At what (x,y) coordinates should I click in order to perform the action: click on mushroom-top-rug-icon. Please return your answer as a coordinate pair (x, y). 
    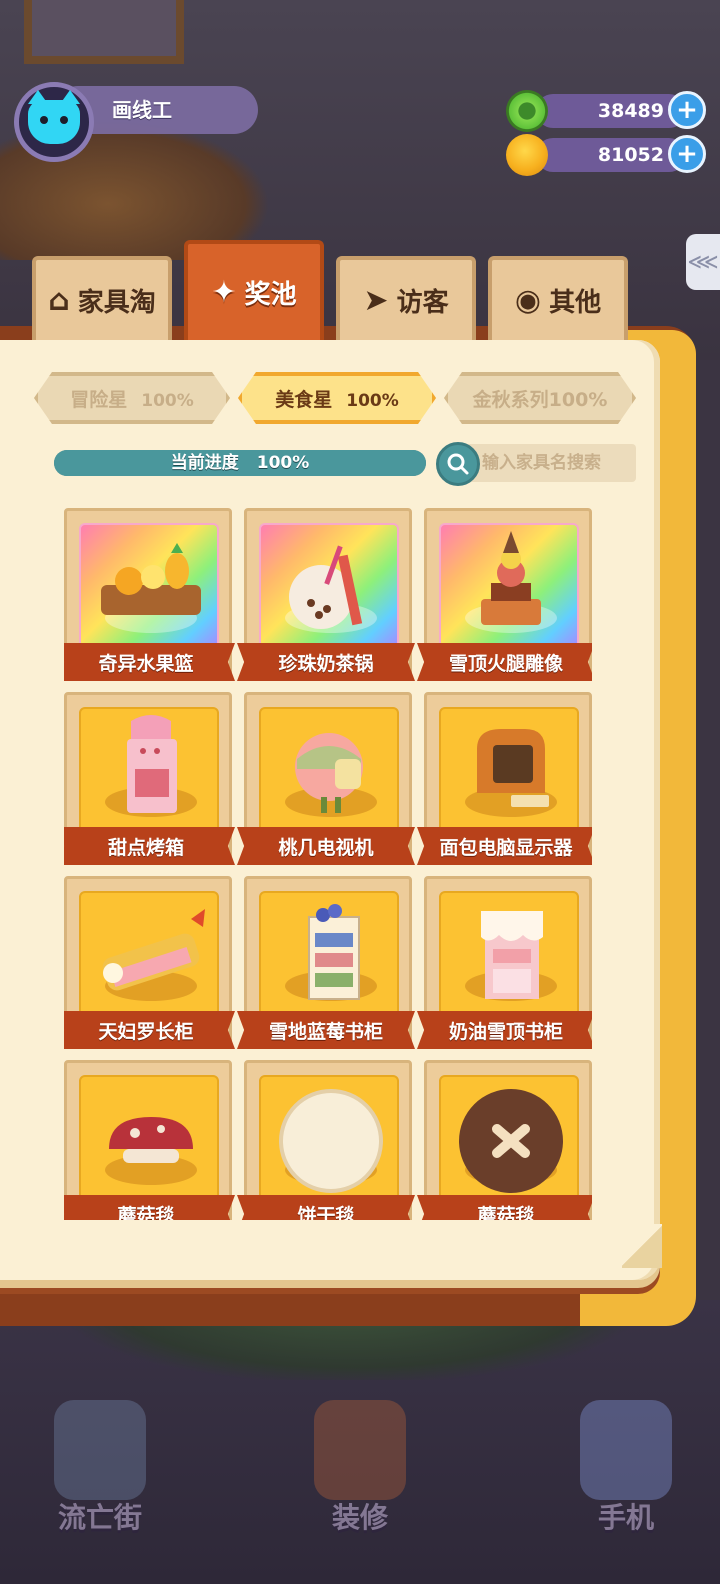
    Looking at the image, I should click on (511, 1141).